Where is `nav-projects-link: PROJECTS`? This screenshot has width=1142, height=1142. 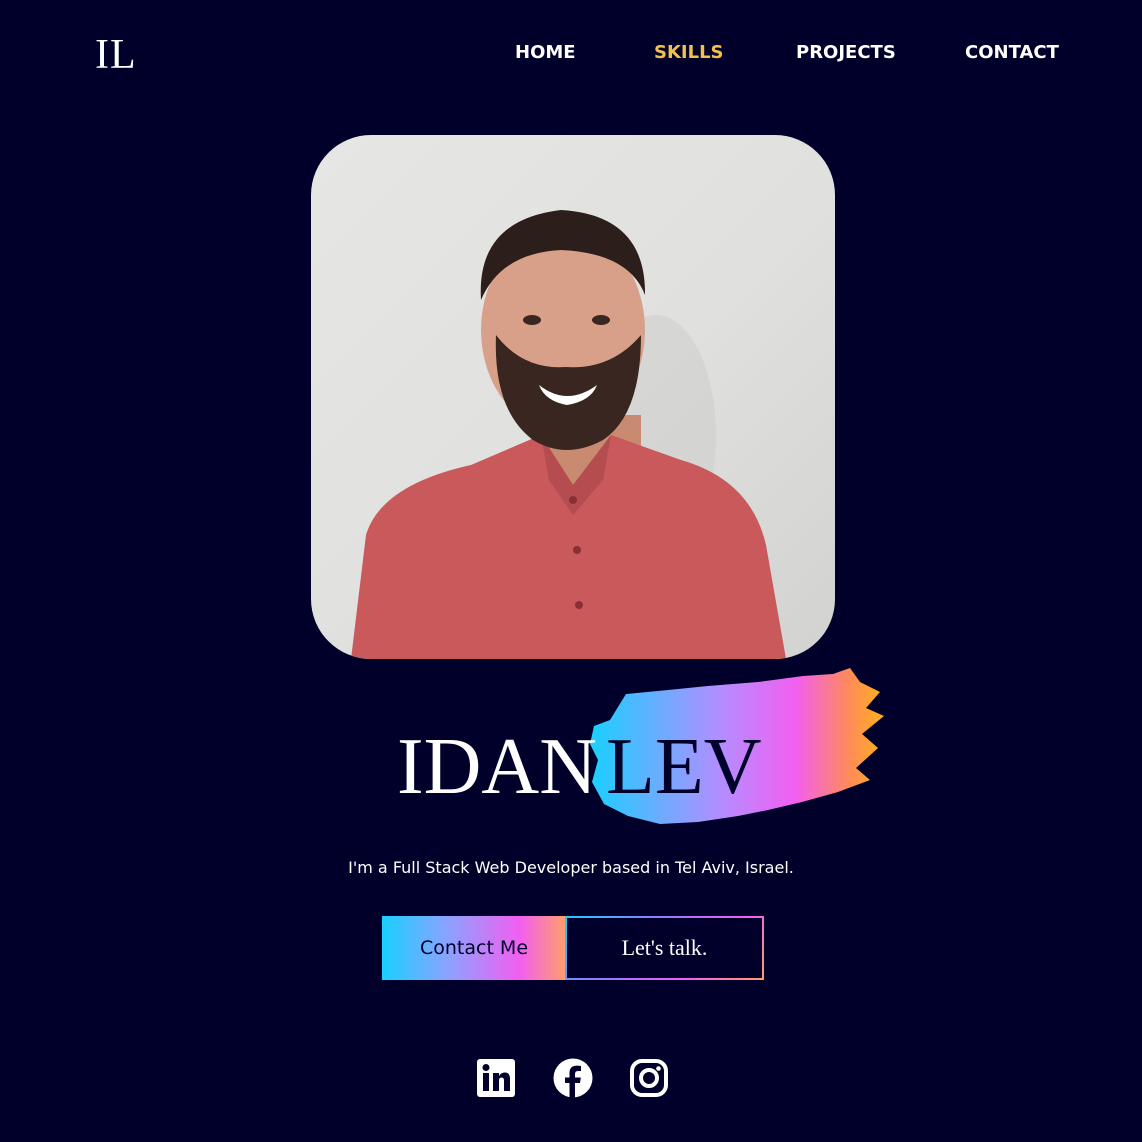
nav-projects-link: PROJECTS is located at coordinates (846, 53).